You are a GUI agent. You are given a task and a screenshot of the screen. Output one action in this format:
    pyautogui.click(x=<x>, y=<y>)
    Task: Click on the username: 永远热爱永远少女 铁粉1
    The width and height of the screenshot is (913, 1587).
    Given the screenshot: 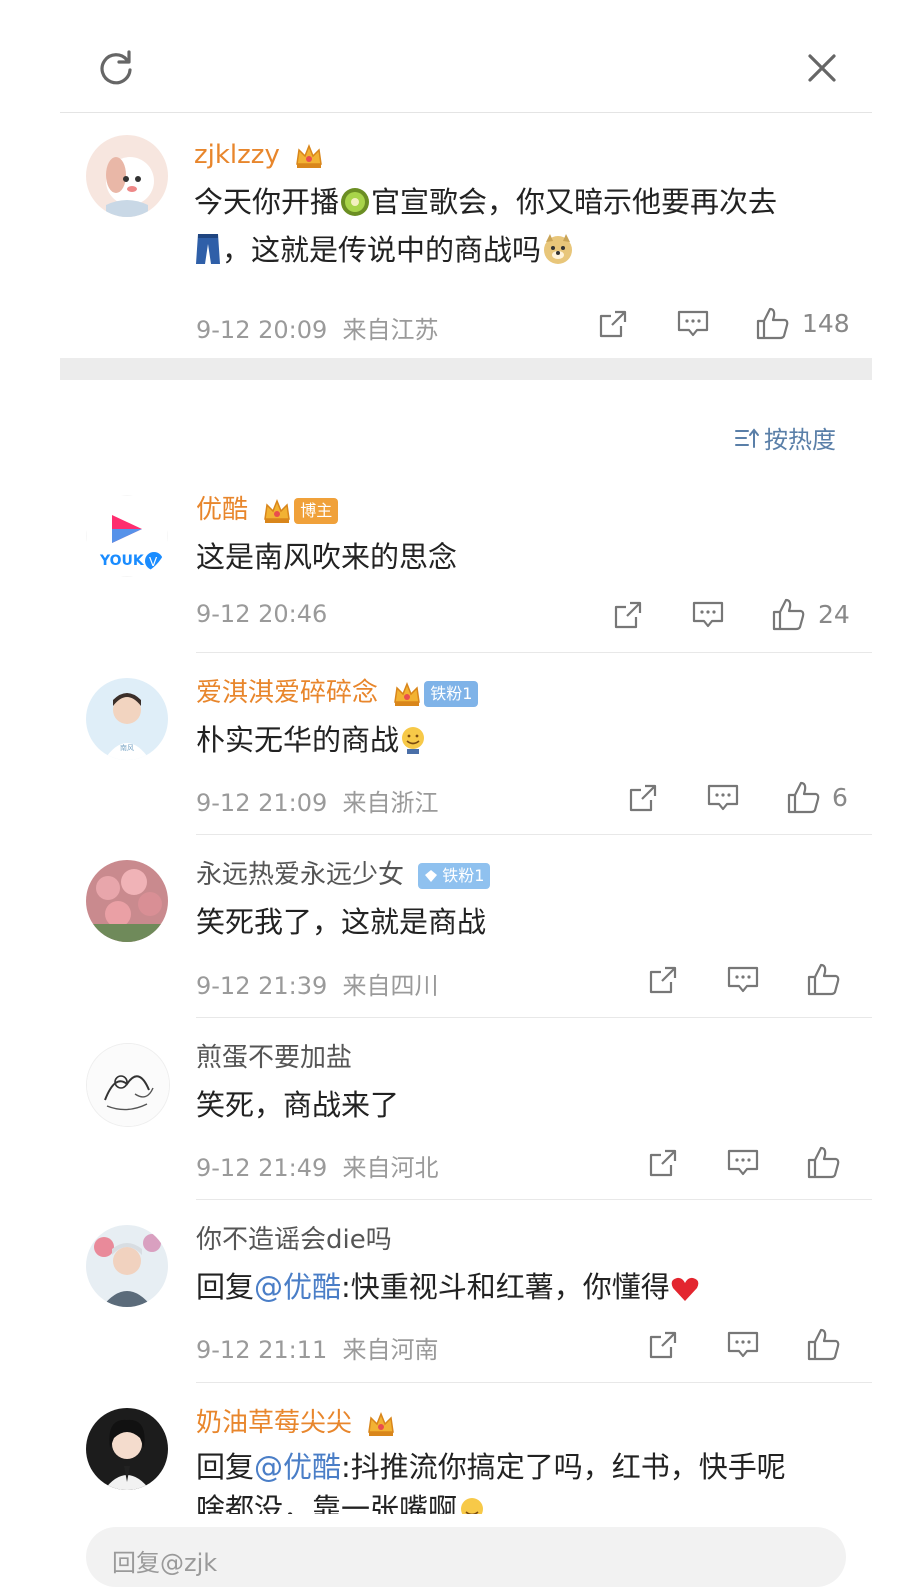 What is the action you would take?
    pyautogui.click(x=343, y=875)
    